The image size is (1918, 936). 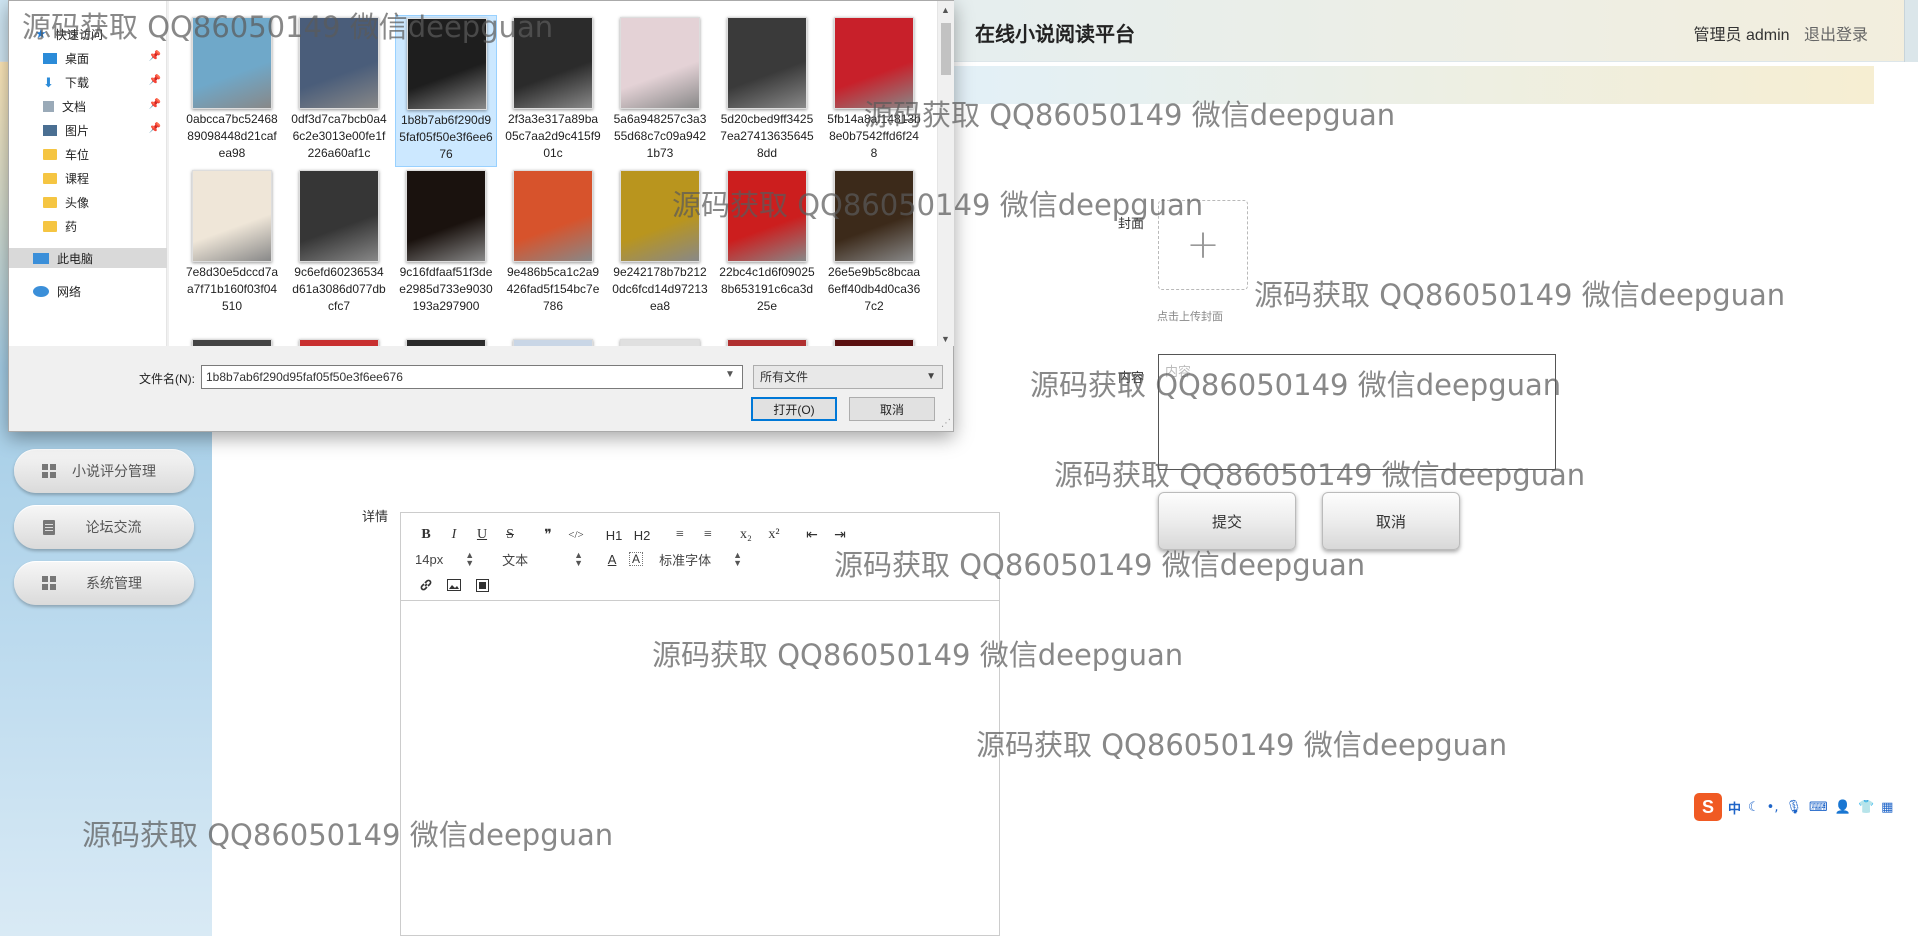 What do you see at coordinates (746, 535) in the screenshot?
I see `subscript-button: x₂` at bounding box center [746, 535].